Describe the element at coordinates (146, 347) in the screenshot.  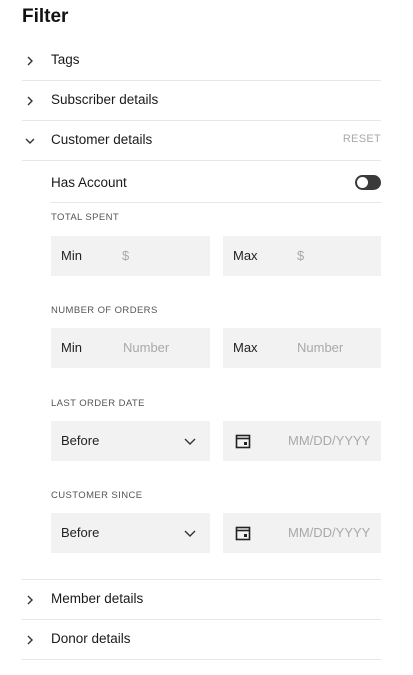
I see `min-placeholder: Number` at that location.